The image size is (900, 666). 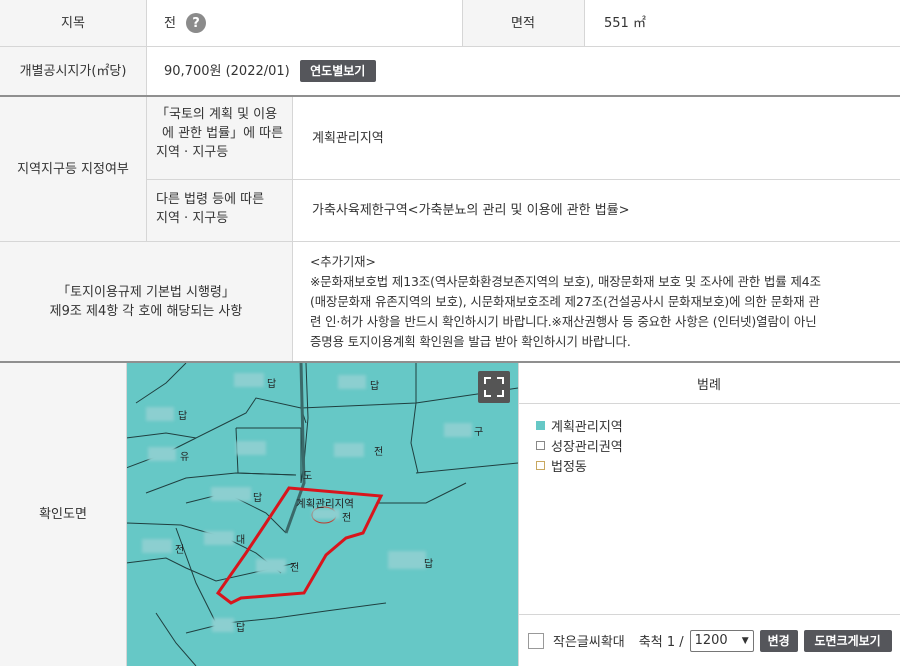 I want to click on zone-sub1-label-cell: 「국토의 계획 및 이용 에 관한 법률」에 따른 지역 · 지구등, so click(x=219, y=138).